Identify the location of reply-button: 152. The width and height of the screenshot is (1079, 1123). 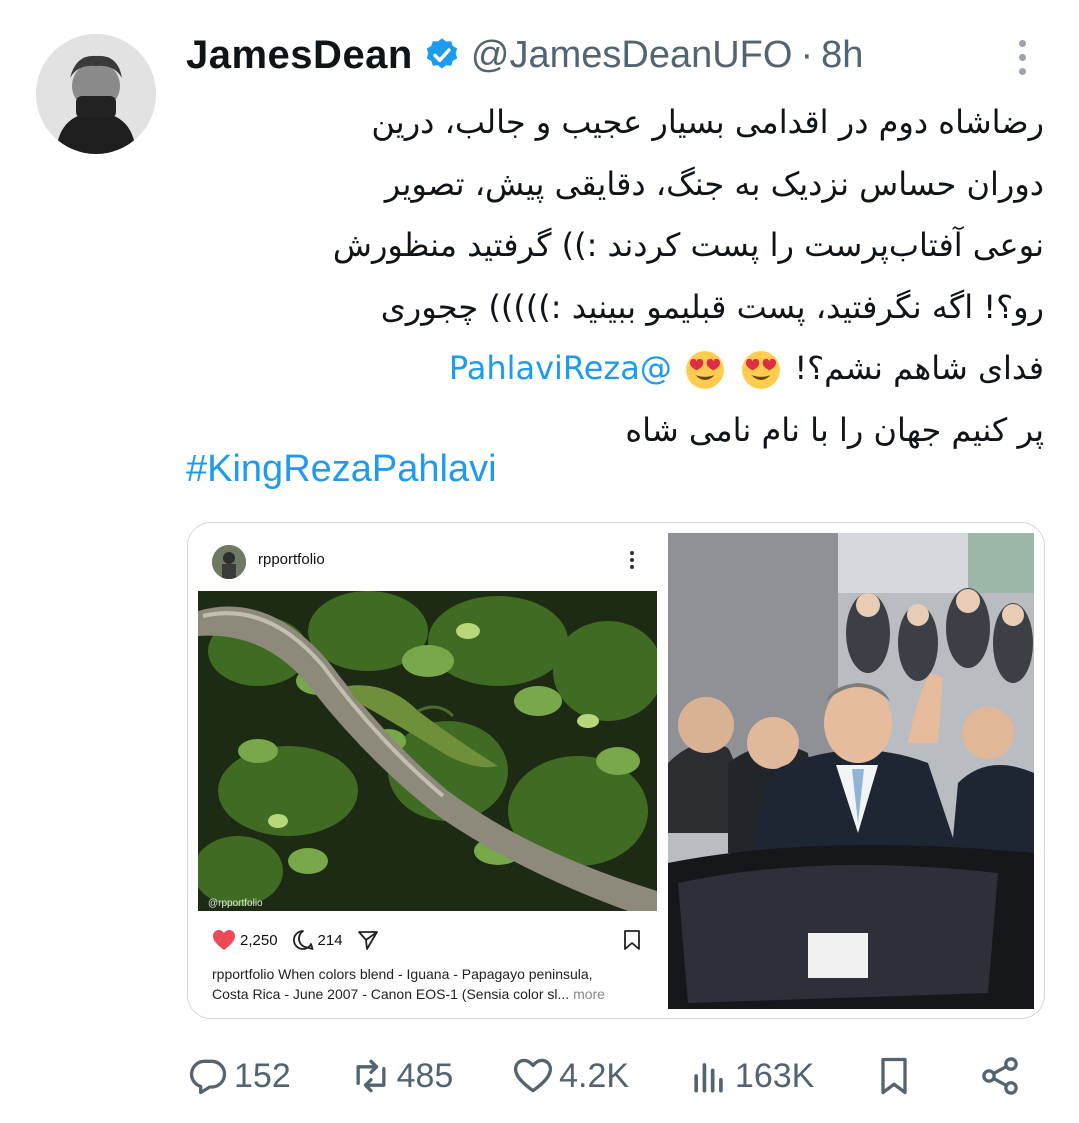
(238, 1076).